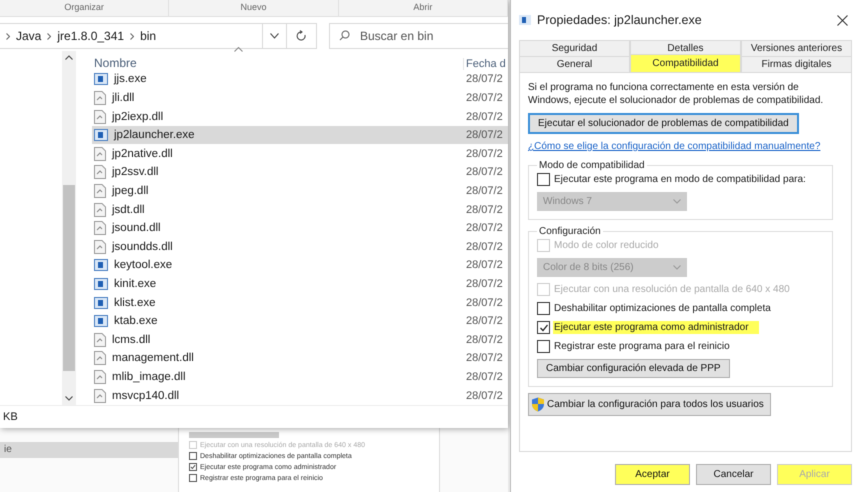  Describe the element at coordinates (663, 123) in the screenshot. I see `troubleshooter-button: Ejecutar el solucionador de problemas de compatibilidad` at that location.